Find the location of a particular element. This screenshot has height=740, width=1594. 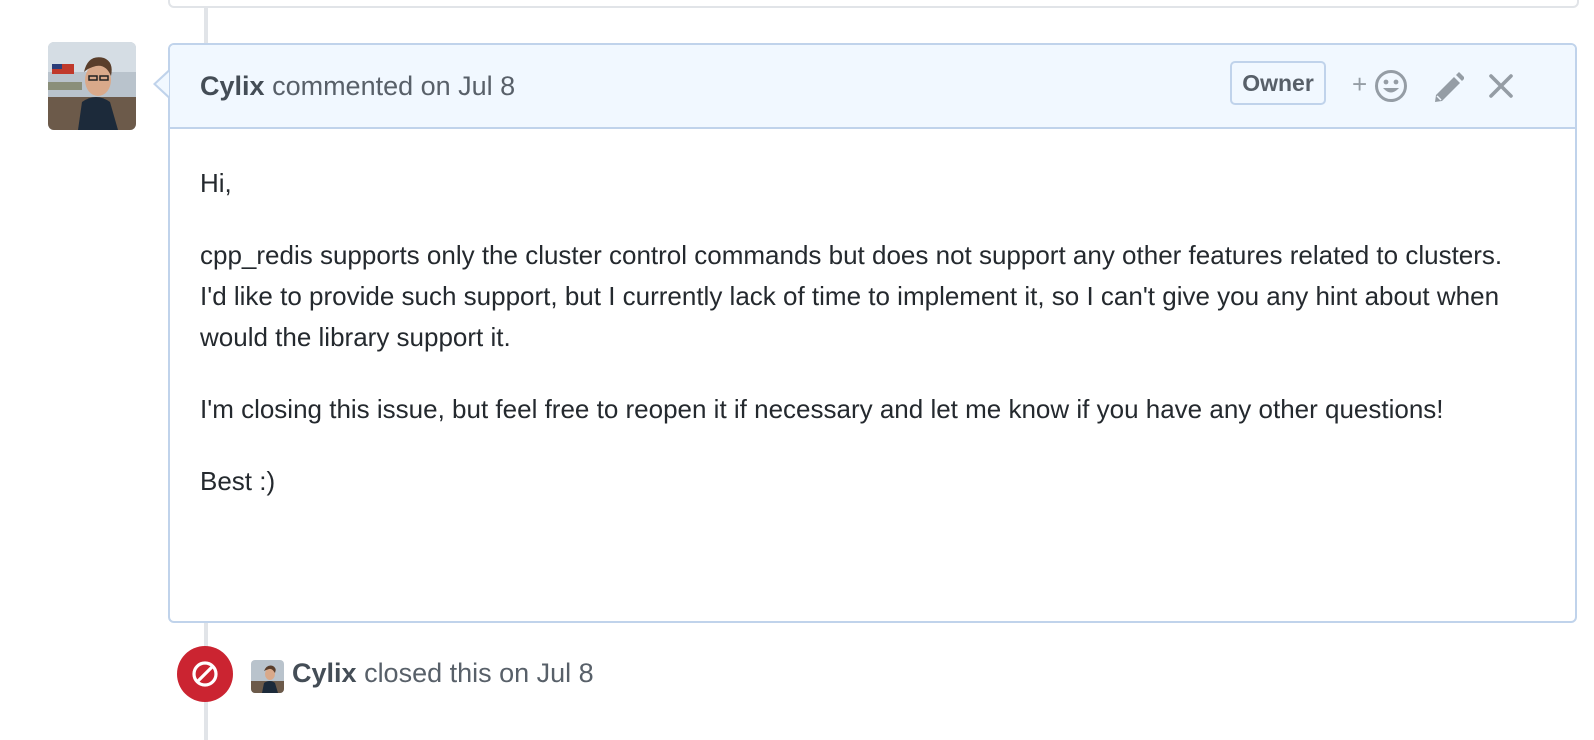

closed-circle-slash-icon is located at coordinates (205, 674).